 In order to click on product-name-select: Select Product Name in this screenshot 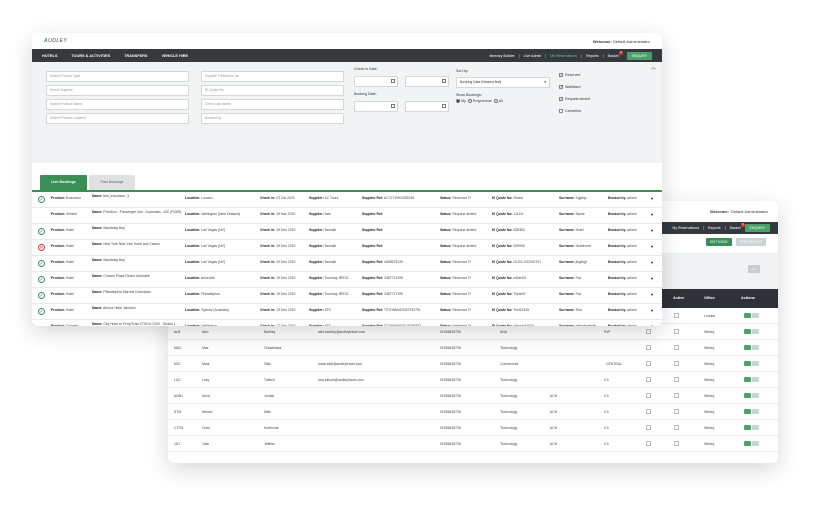, I will do `click(117, 104)`.